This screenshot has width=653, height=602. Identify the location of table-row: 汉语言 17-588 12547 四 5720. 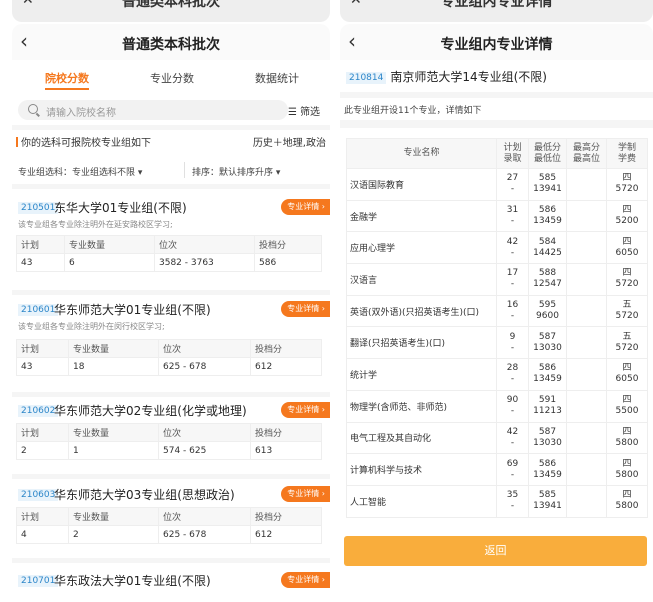
(497, 279).